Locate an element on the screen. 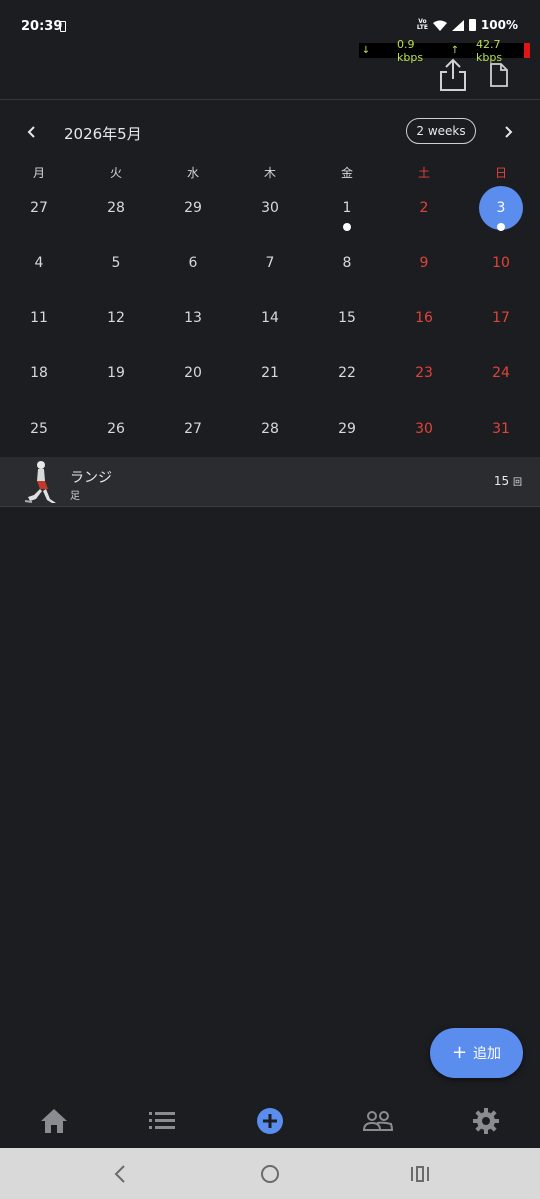  home-icon is located at coordinates (54, 1121).